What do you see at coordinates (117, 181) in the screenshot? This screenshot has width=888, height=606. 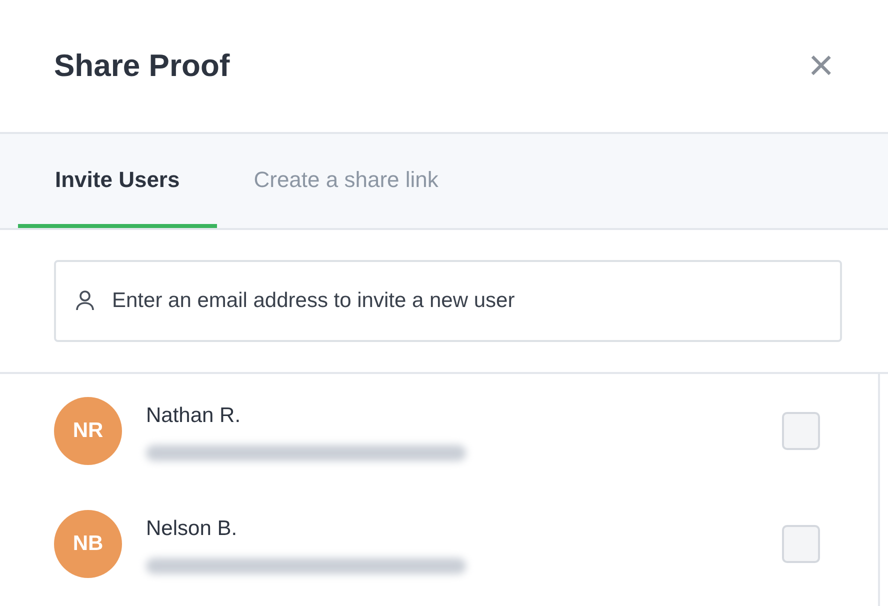 I see `tab: Invite Users` at bounding box center [117, 181].